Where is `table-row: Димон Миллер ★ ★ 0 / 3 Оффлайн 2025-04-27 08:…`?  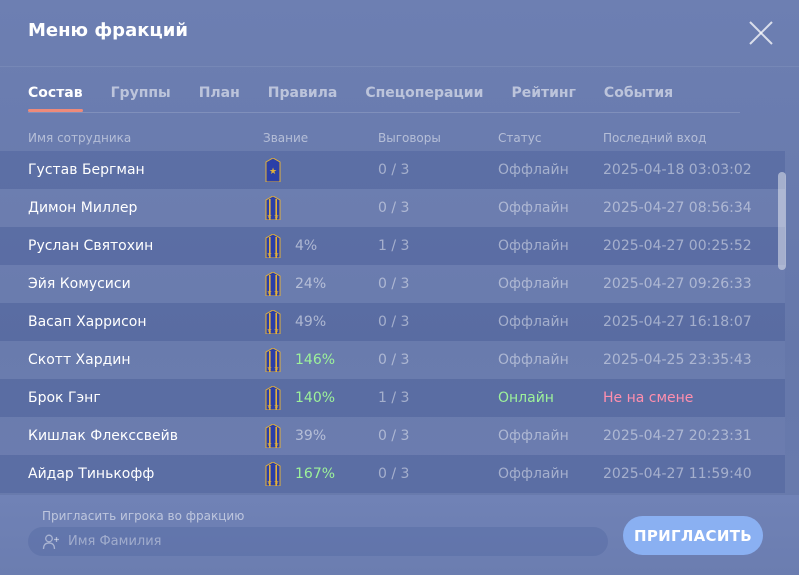 table-row: Димон Миллер ★ ★ 0 / 3 Оффлайн 2025-04-27 08:… is located at coordinates (392, 208).